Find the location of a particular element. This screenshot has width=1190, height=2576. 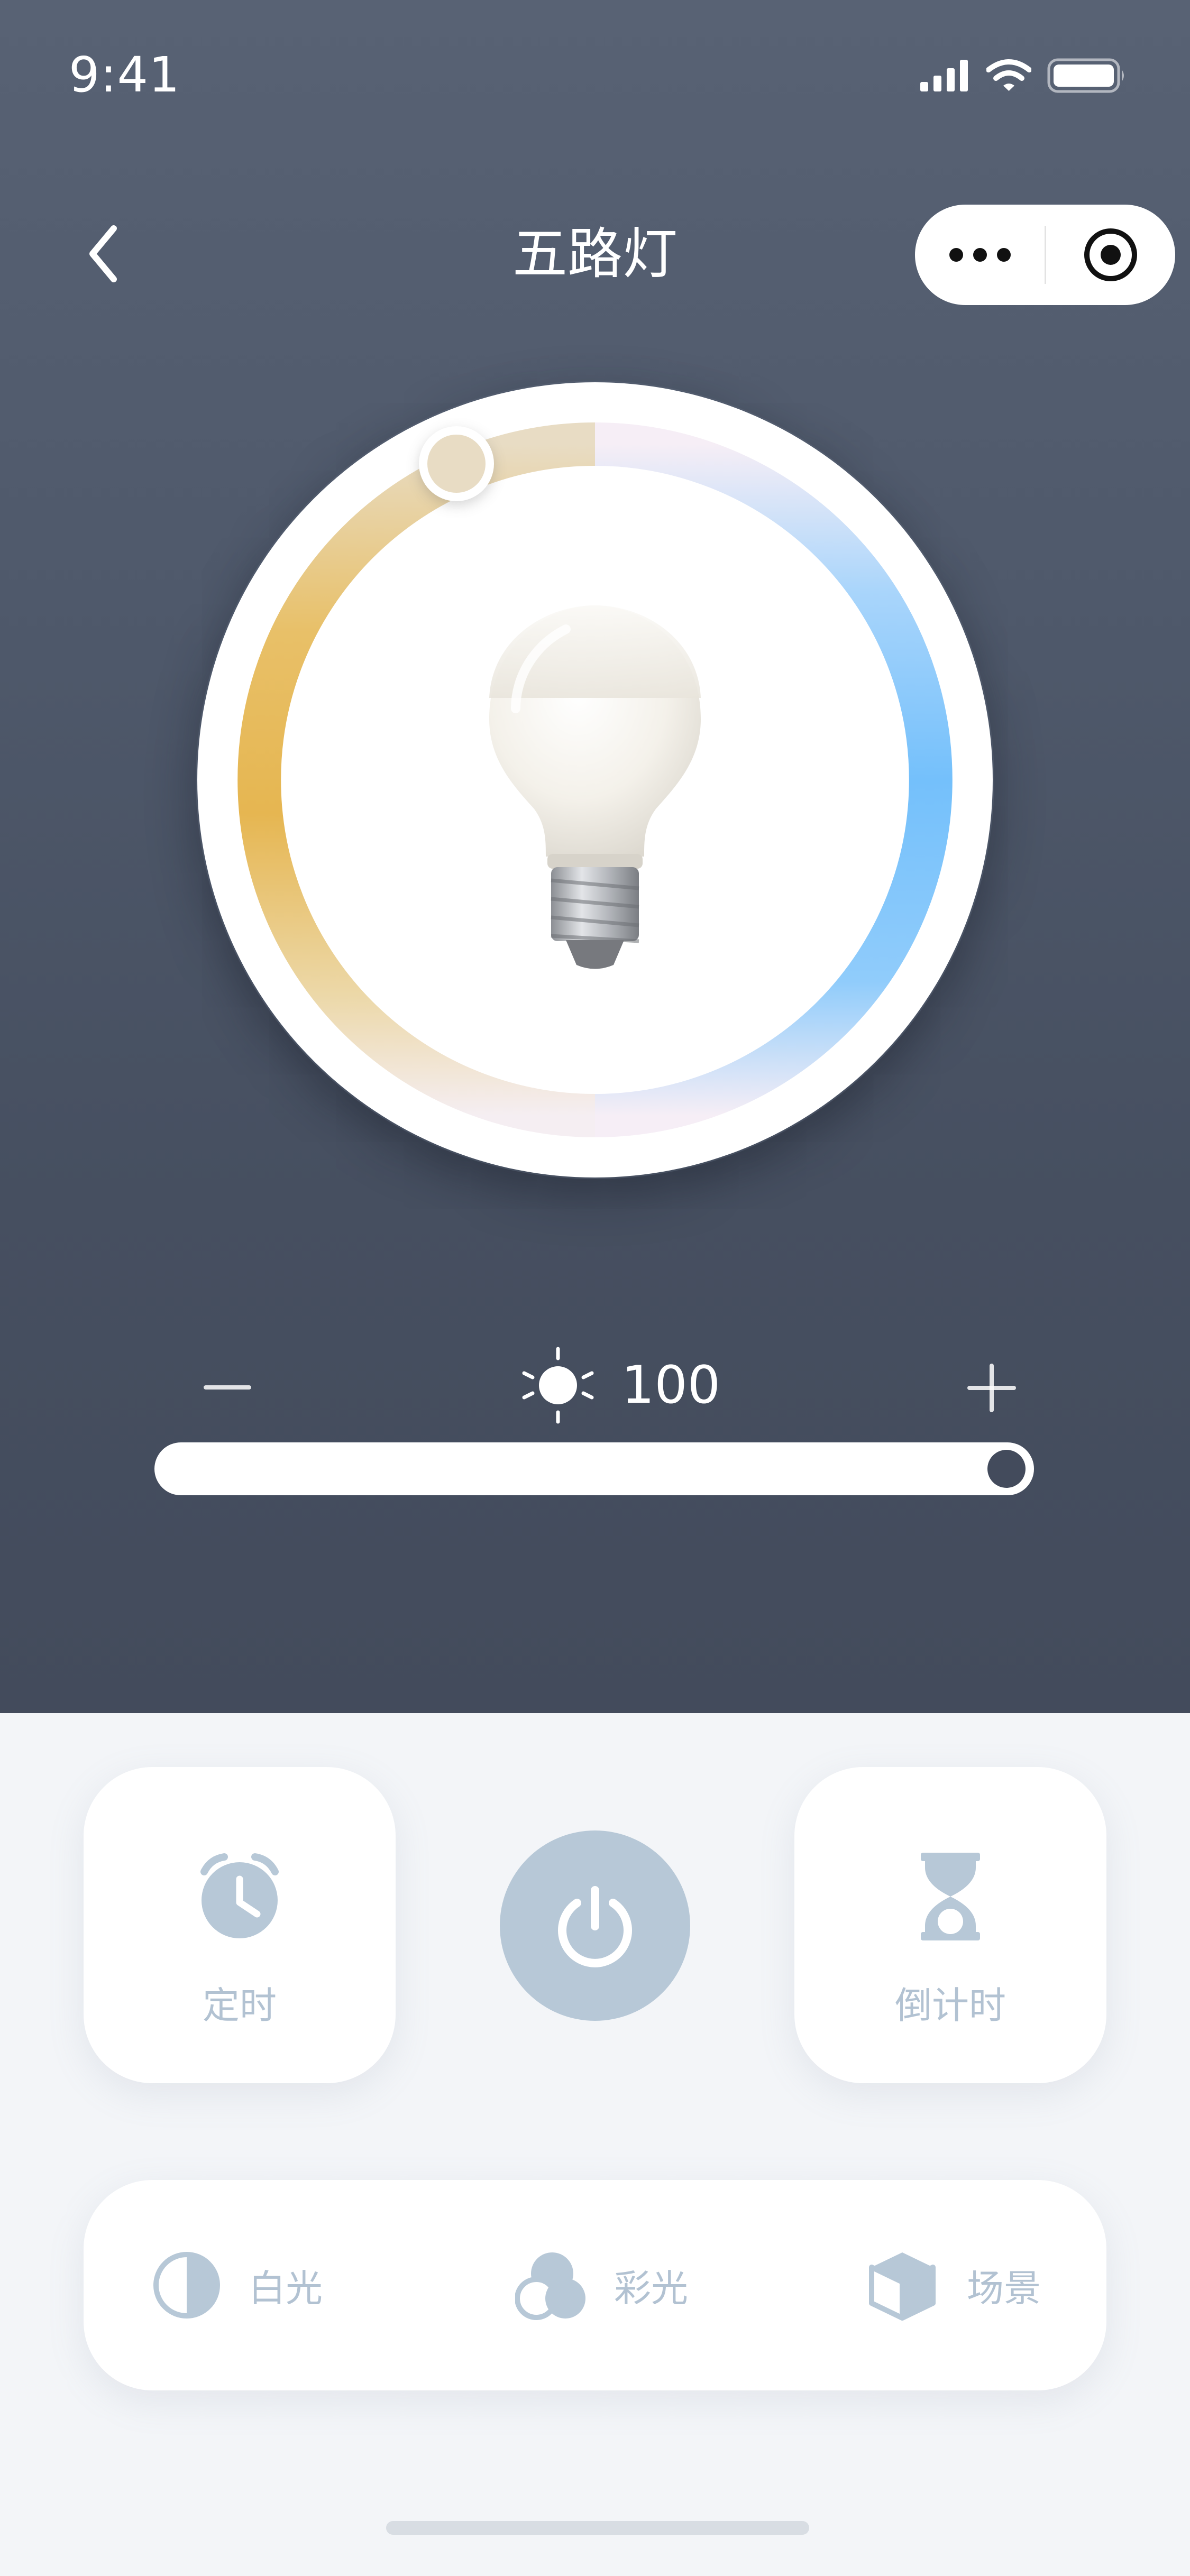

brightness-value: 100 is located at coordinates (671, 1385).